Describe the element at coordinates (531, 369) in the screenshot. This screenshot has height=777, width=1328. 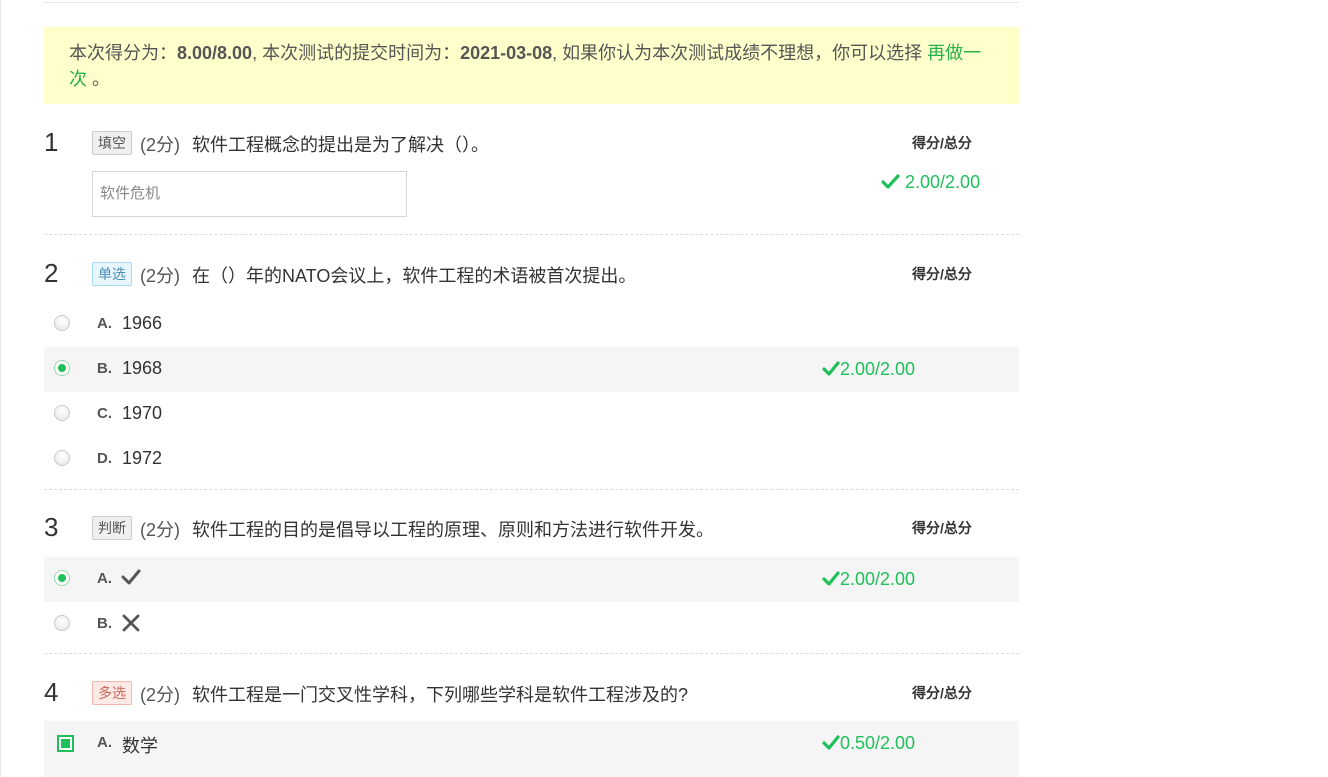
I see `option-row-selected: B. 1968 2.00/2.00` at that location.